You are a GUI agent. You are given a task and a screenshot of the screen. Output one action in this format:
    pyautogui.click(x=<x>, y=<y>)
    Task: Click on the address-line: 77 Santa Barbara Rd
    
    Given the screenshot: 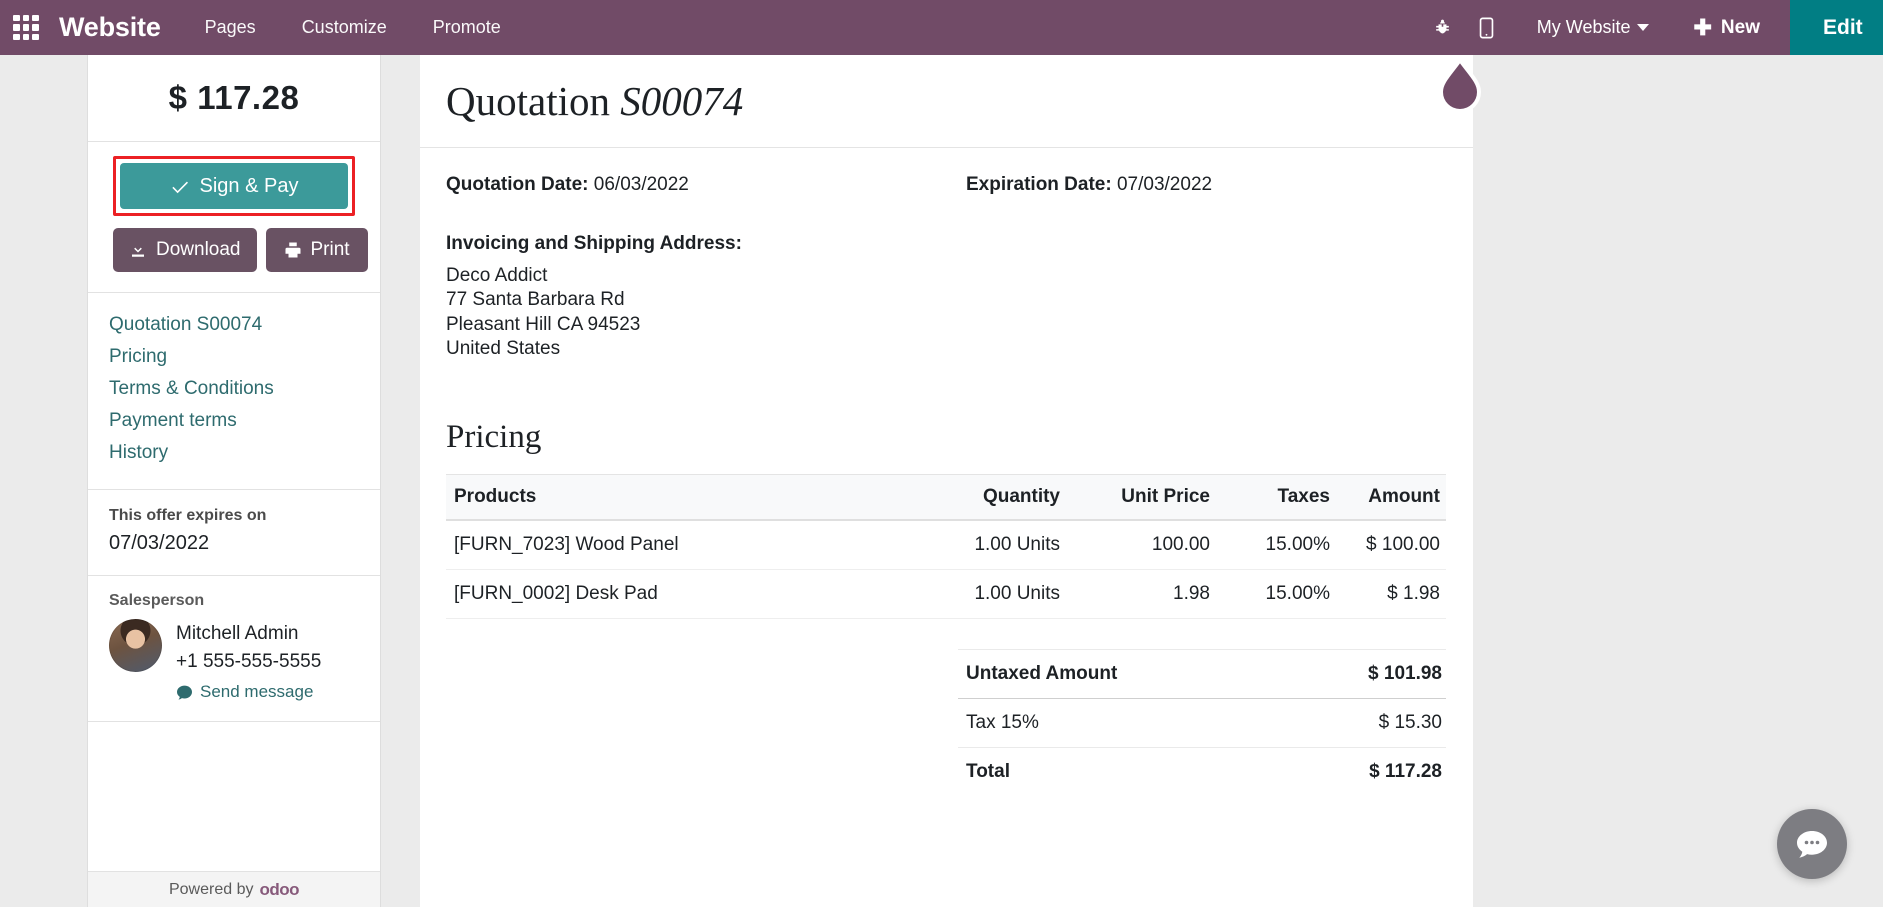 What is the action you would take?
    pyautogui.click(x=535, y=300)
    